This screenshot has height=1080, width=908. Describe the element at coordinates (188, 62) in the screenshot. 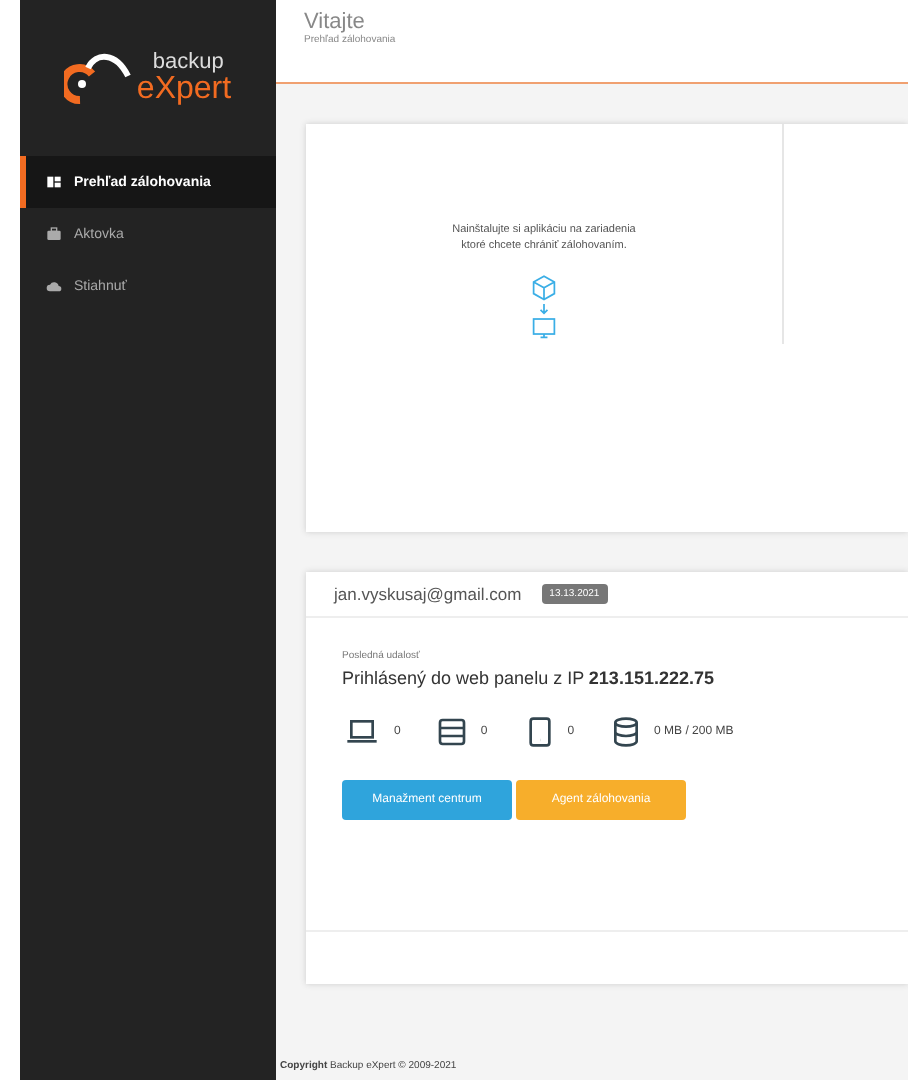

I see `logo-text: backup` at that location.